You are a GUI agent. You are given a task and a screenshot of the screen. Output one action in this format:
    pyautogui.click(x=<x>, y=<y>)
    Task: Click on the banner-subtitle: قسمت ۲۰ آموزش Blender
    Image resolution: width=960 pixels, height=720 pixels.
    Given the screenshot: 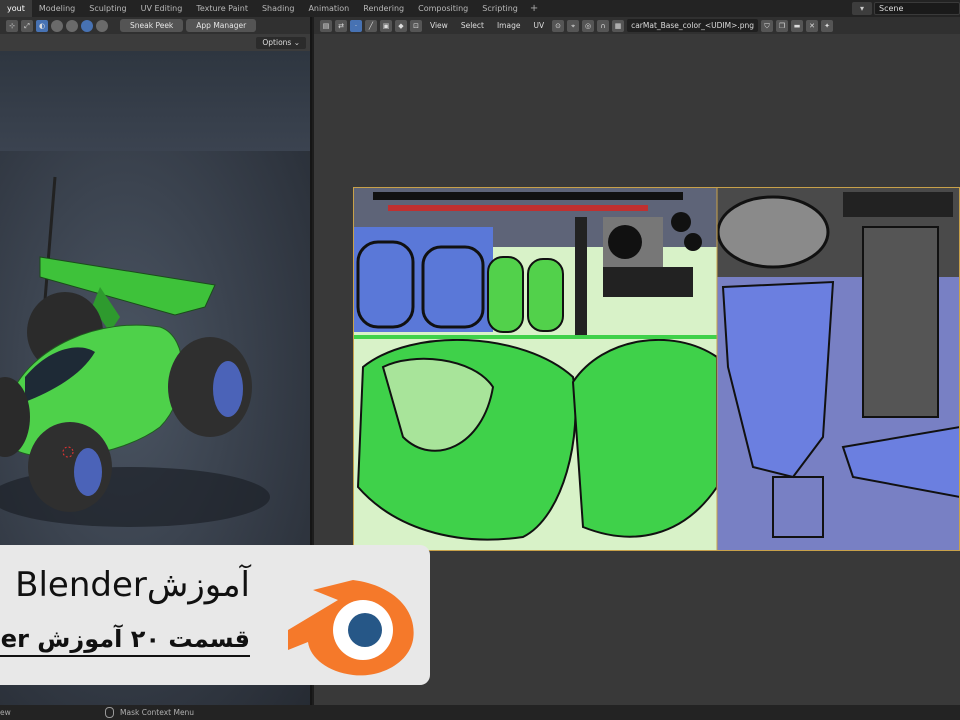 What is the action you would take?
    pyautogui.click(x=125, y=641)
    